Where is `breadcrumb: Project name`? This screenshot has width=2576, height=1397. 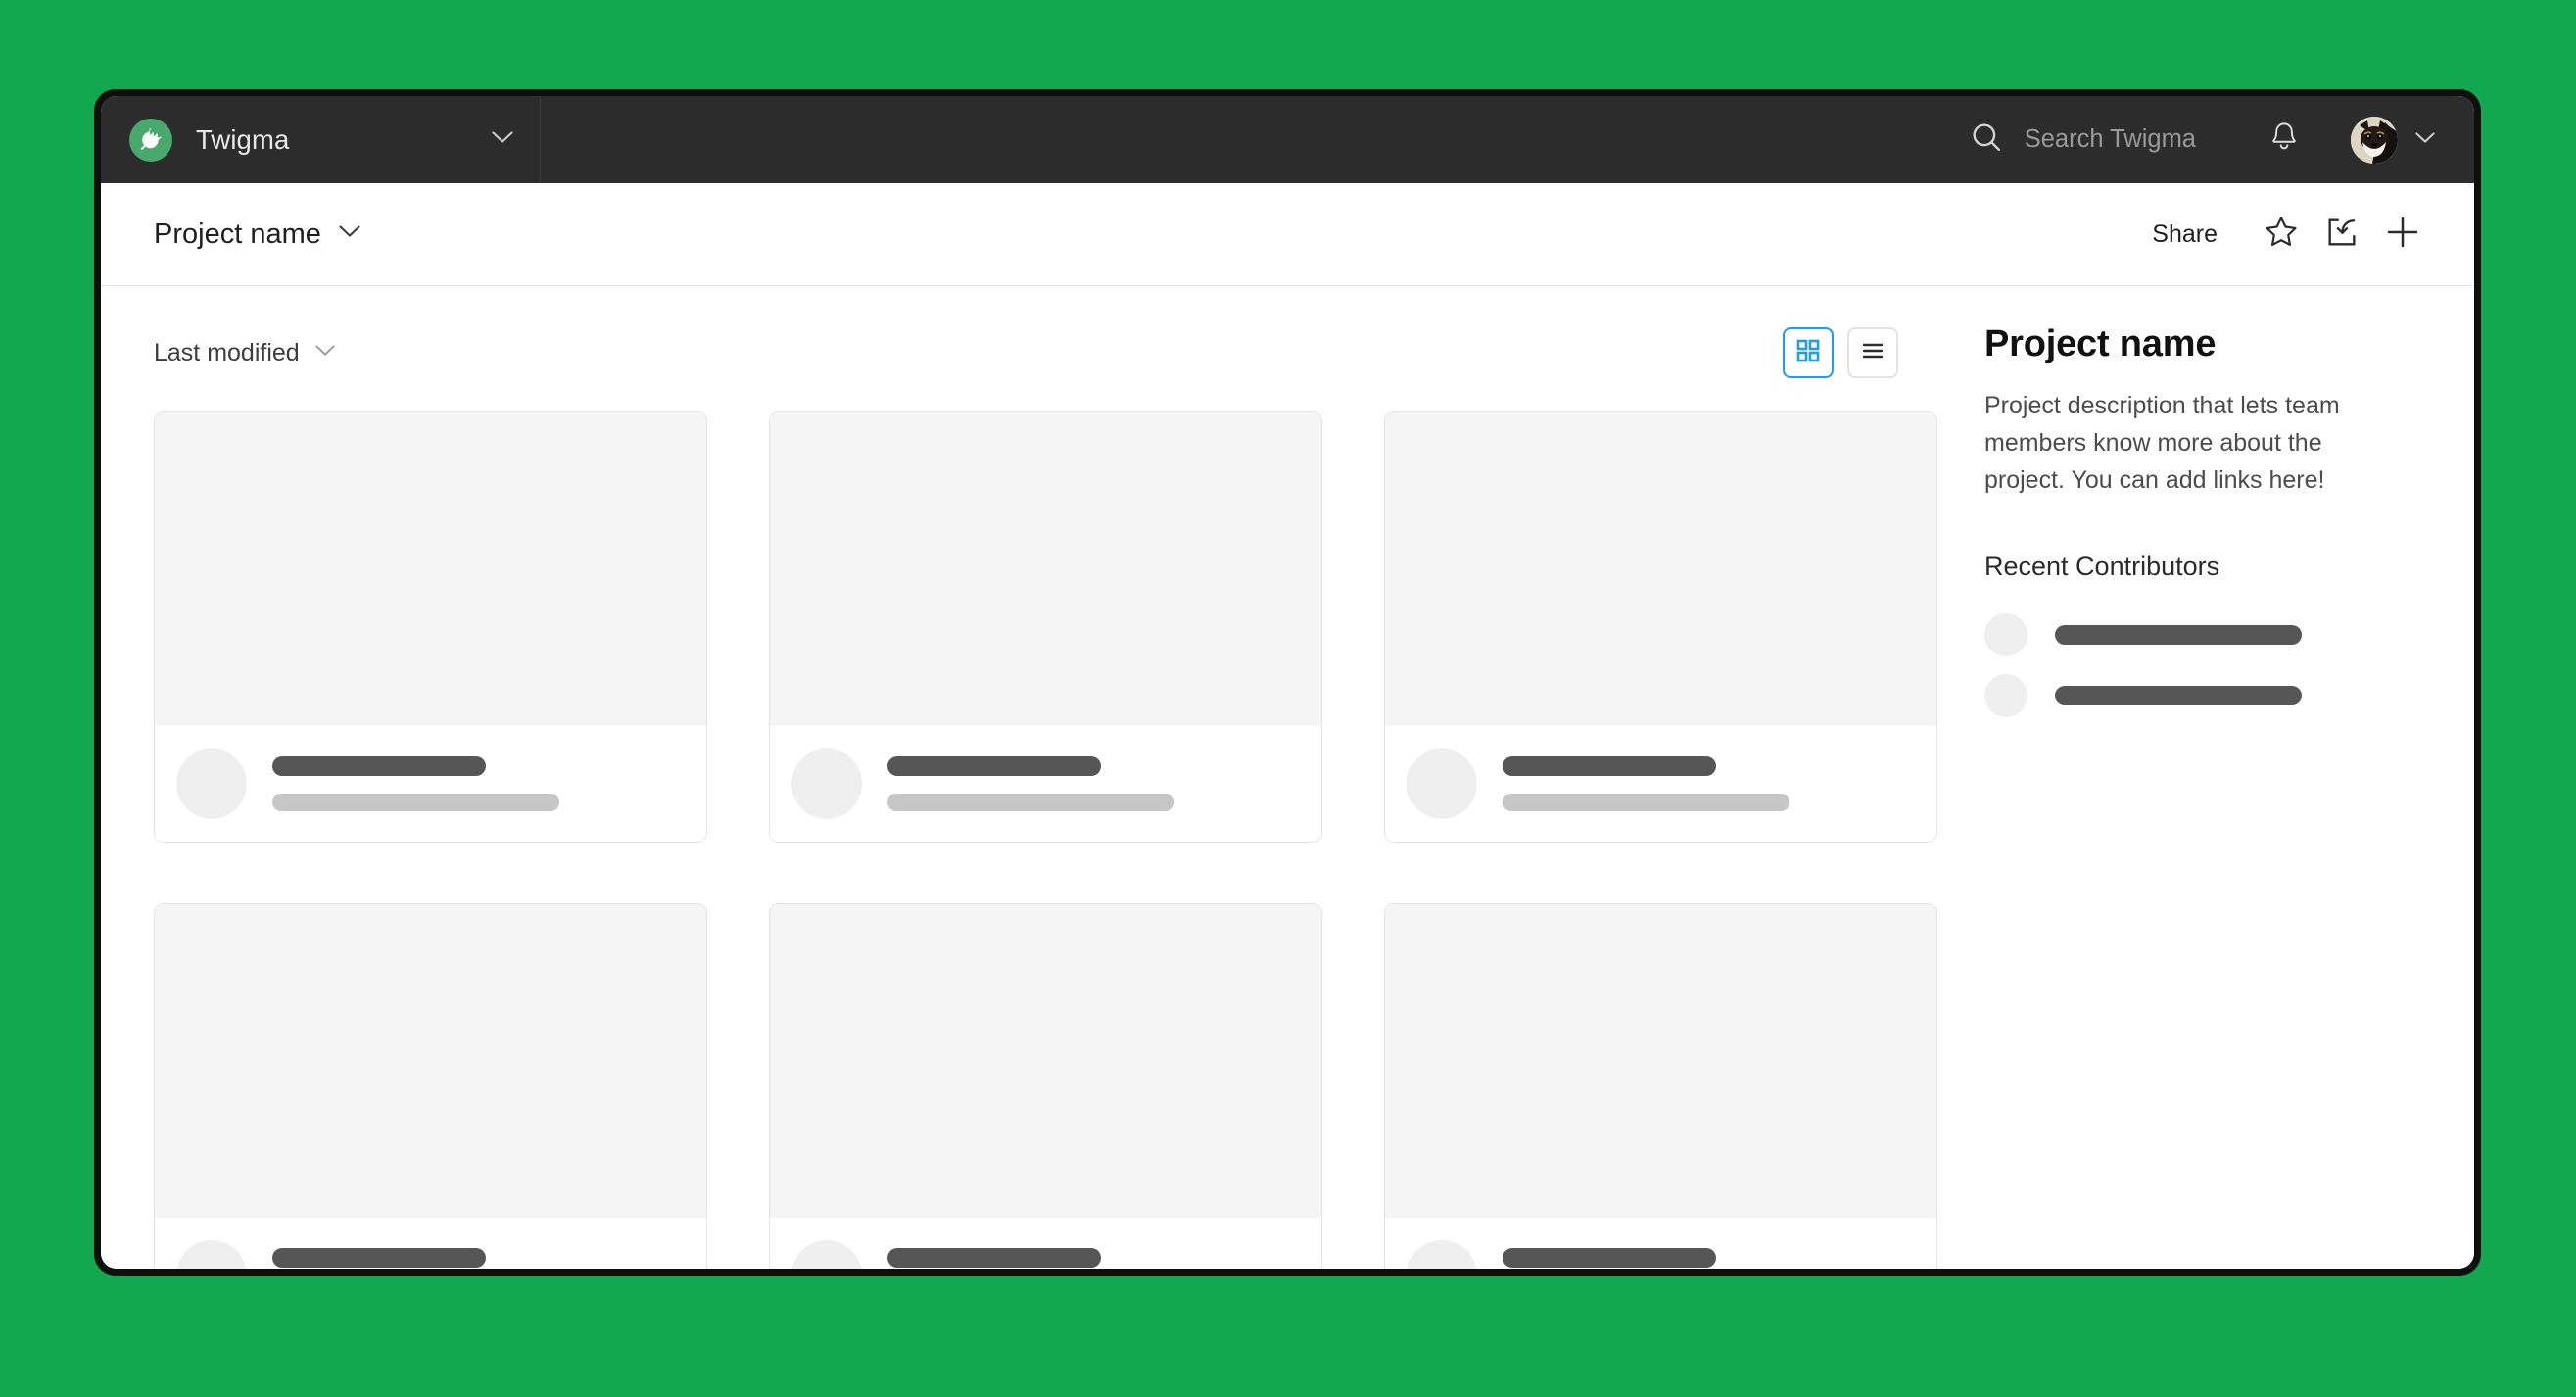 breadcrumb: Project name is located at coordinates (257, 234).